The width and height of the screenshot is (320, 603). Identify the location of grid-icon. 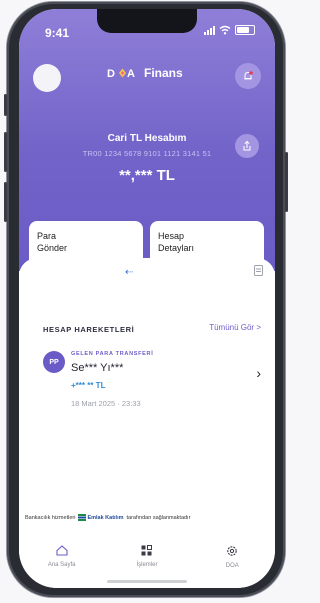
(147, 550).